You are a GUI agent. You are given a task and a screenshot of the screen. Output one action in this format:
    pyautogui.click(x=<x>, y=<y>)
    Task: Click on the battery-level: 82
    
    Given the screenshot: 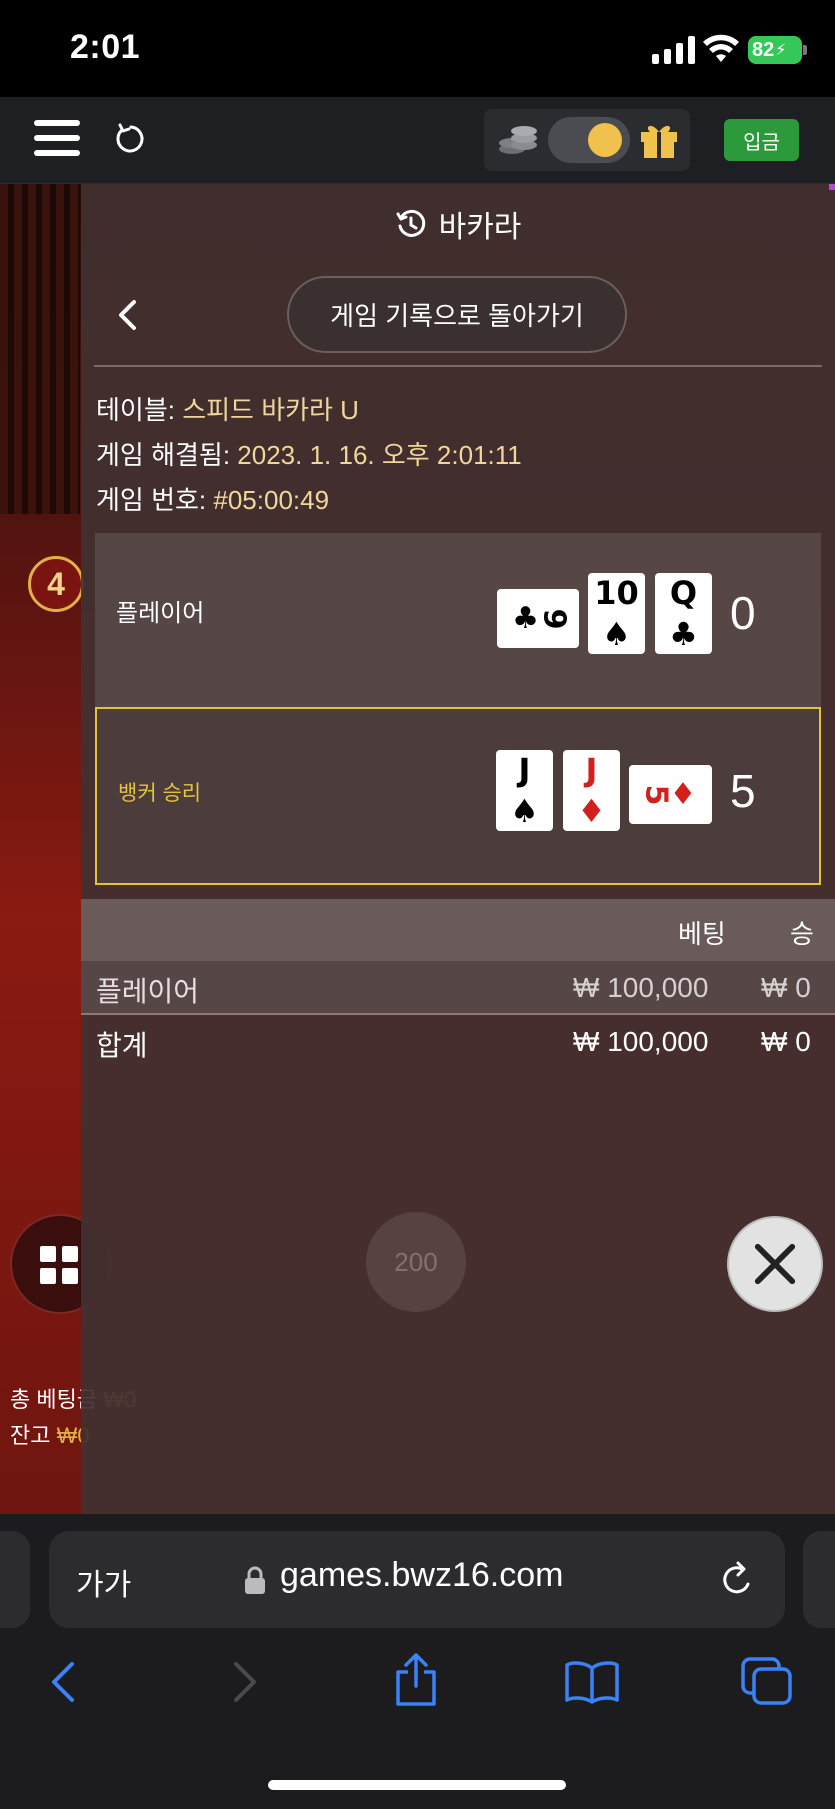 What is the action you would take?
    pyautogui.click(x=763, y=49)
    